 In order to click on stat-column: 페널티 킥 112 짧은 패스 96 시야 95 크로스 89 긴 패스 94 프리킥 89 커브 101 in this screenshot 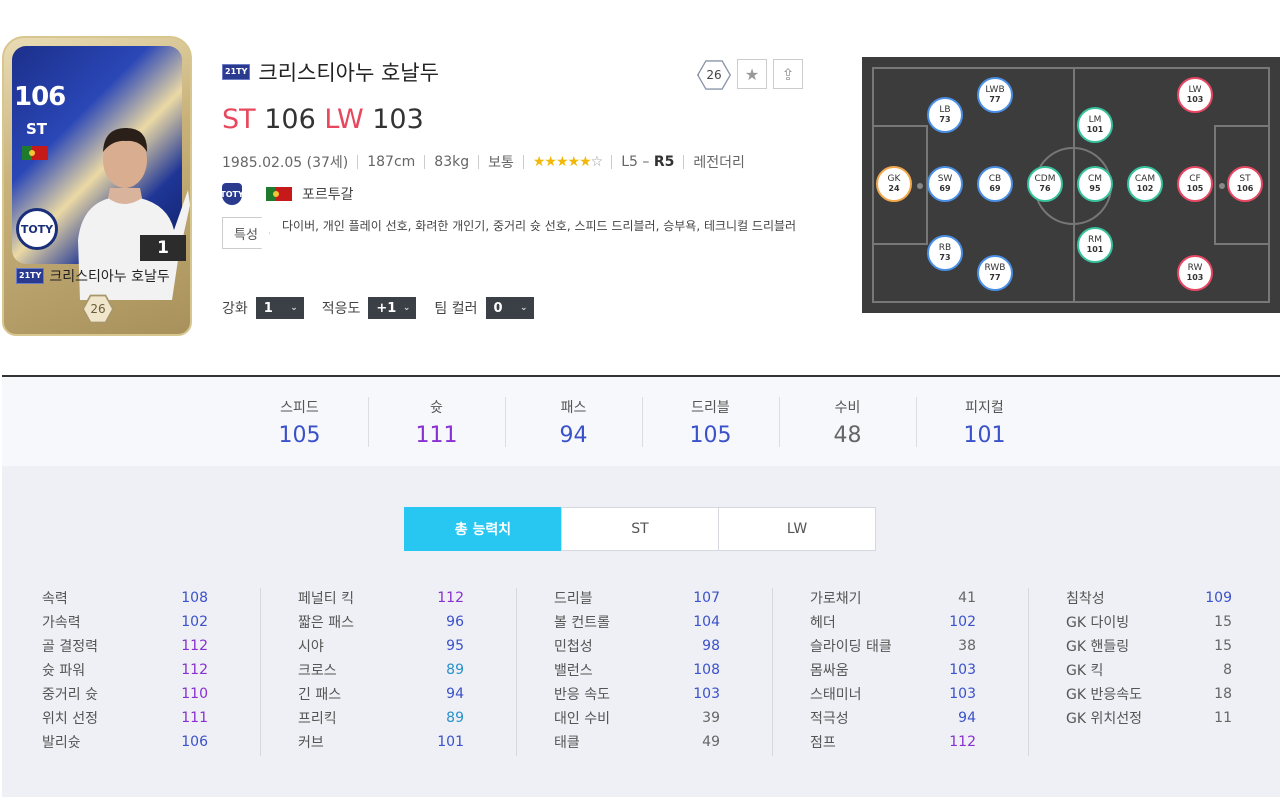, I will do `click(381, 670)`.